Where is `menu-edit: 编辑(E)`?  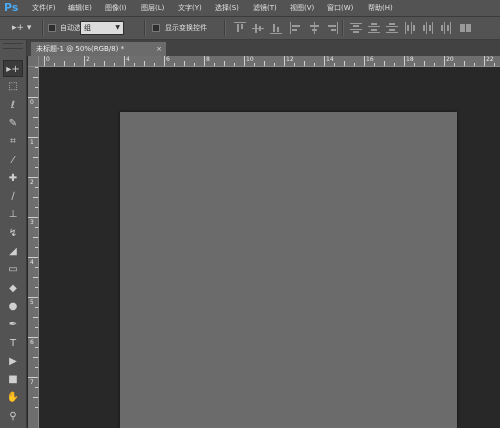
menu-edit: 编辑(E) is located at coordinates (80, 8).